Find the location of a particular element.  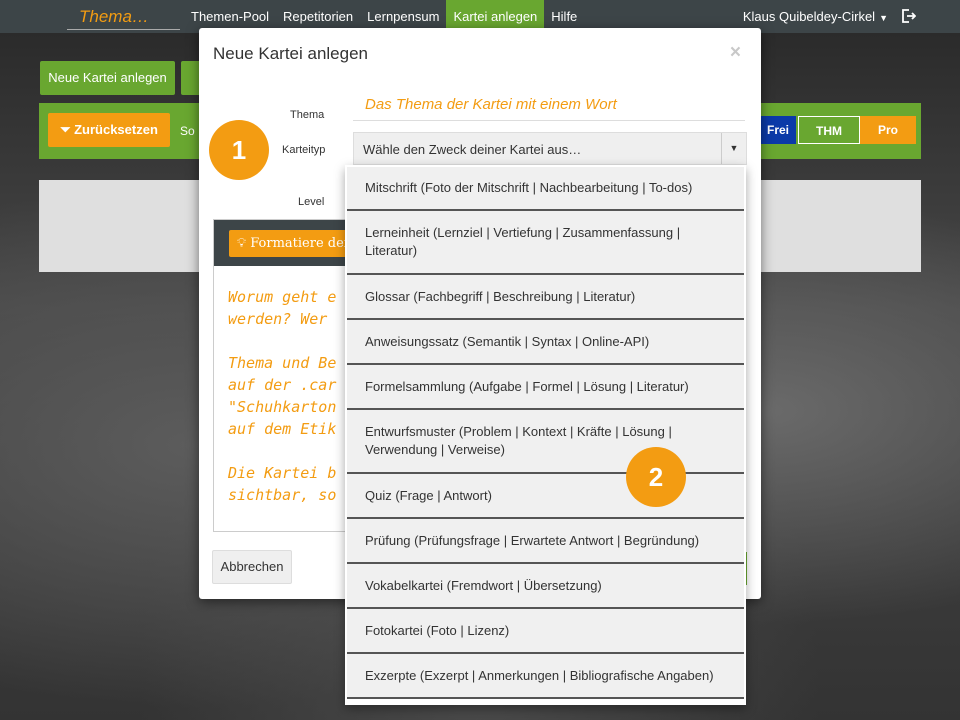

funnel-icon: ⏷ is located at coordinates (67, 129).